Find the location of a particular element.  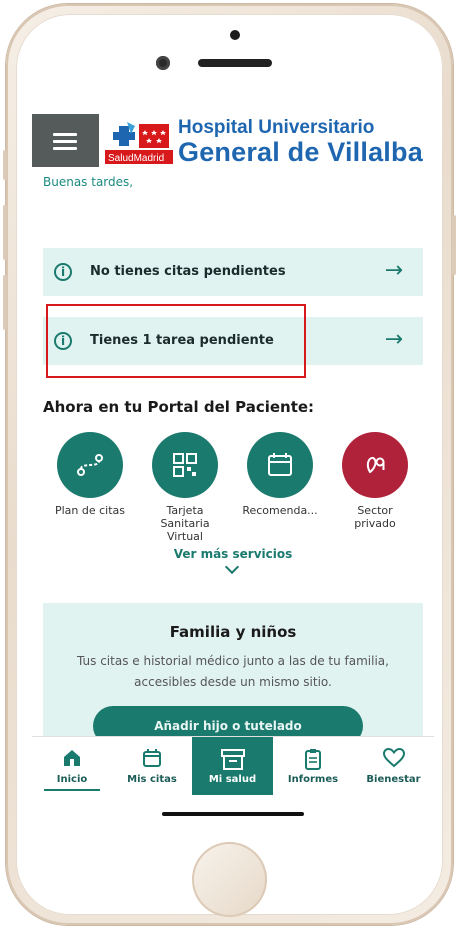

hospital-name-line1: Hospital Universitario is located at coordinates (276, 127).